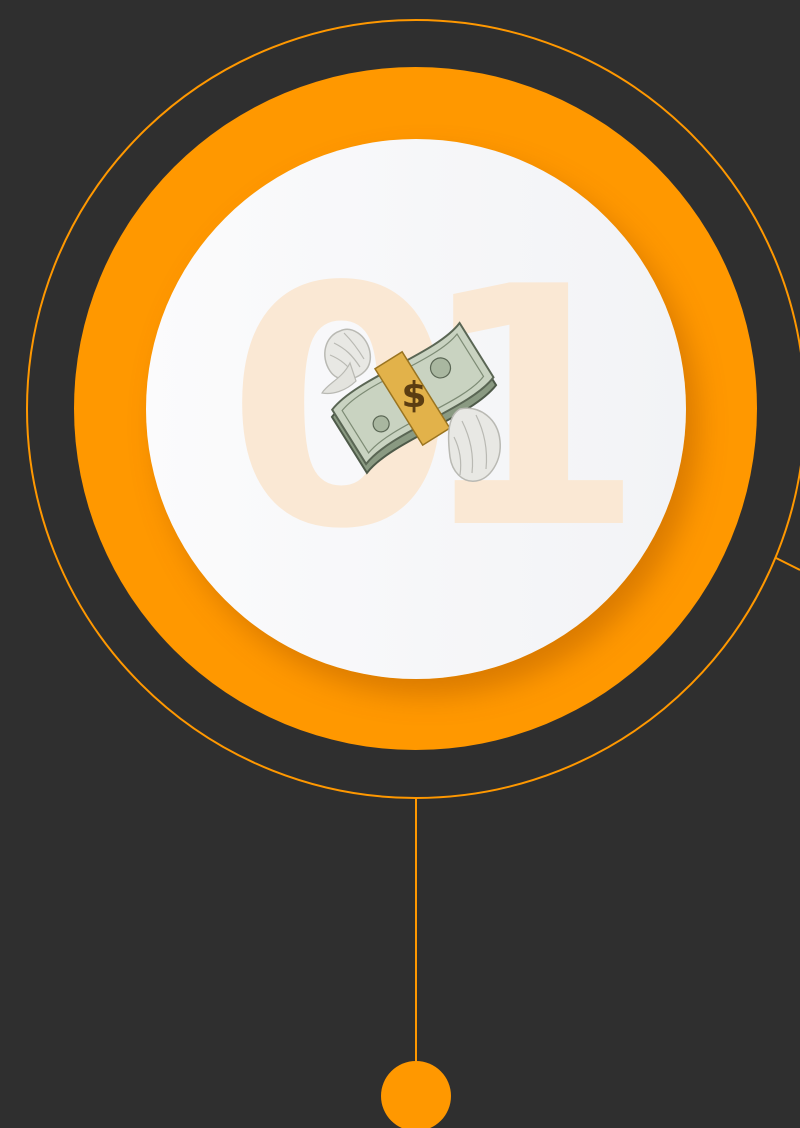  Describe the element at coordinates (416, 1094) in the screenshot. I see `connector-end-dot` at that location.